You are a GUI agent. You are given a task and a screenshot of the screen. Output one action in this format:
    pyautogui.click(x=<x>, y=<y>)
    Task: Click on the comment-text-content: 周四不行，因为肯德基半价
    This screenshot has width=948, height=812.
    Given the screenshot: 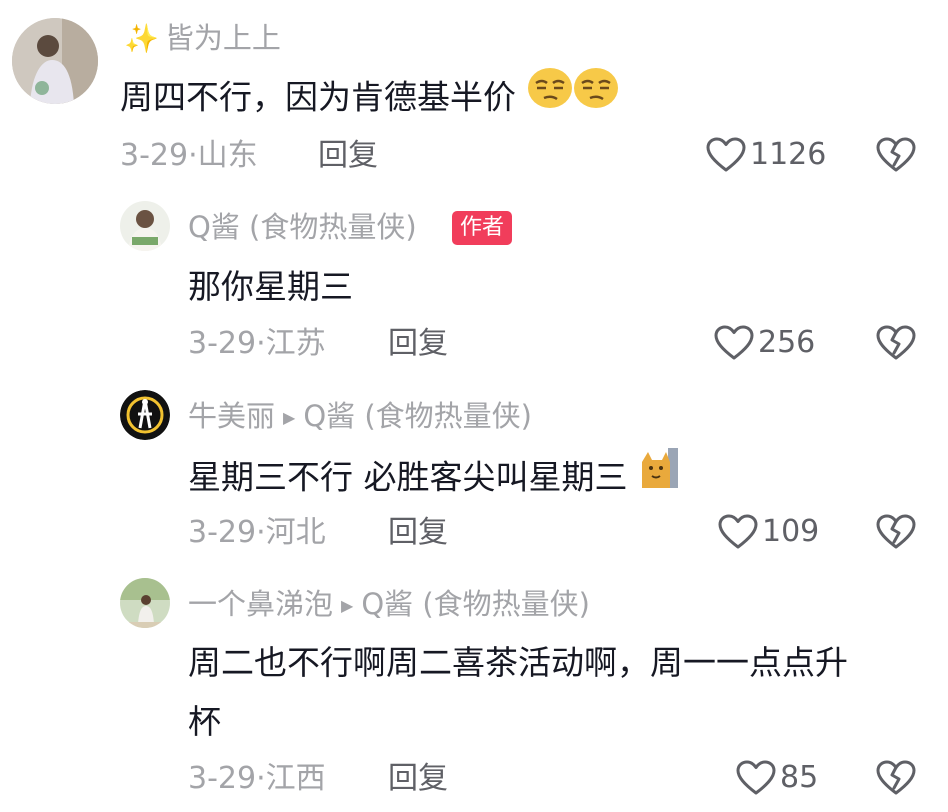 What is the action you would take?
    pyautogui.click(x=318, y=97)
    